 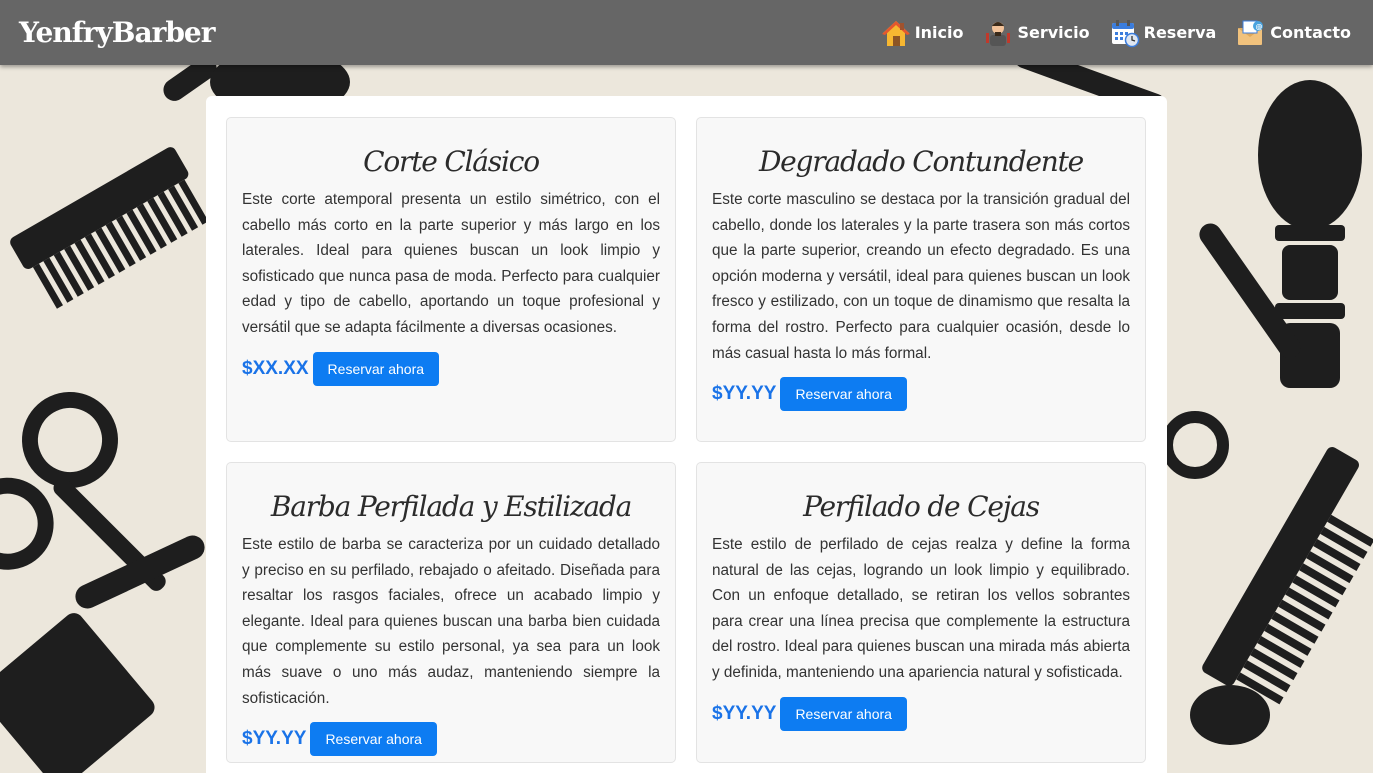 I want to click on nav-item-reserva: Reserva, so click(x=1163, y=33).